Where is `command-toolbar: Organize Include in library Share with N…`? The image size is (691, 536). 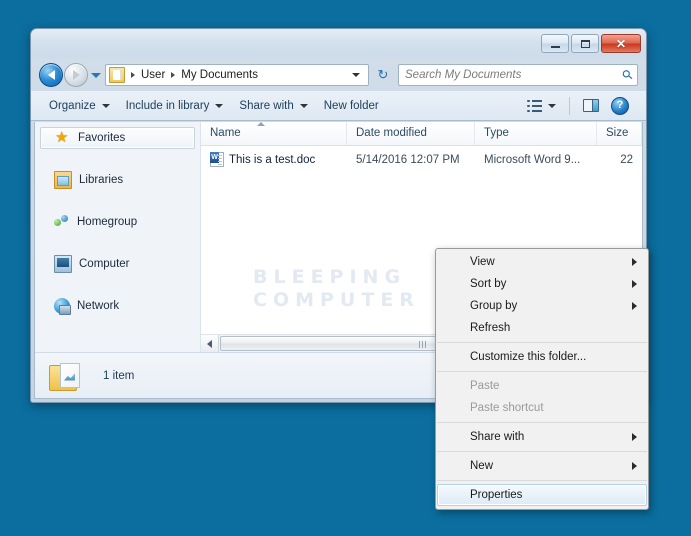 command-toolbar: Organize Include in library Share with N… is located at coordinates (338, 106).